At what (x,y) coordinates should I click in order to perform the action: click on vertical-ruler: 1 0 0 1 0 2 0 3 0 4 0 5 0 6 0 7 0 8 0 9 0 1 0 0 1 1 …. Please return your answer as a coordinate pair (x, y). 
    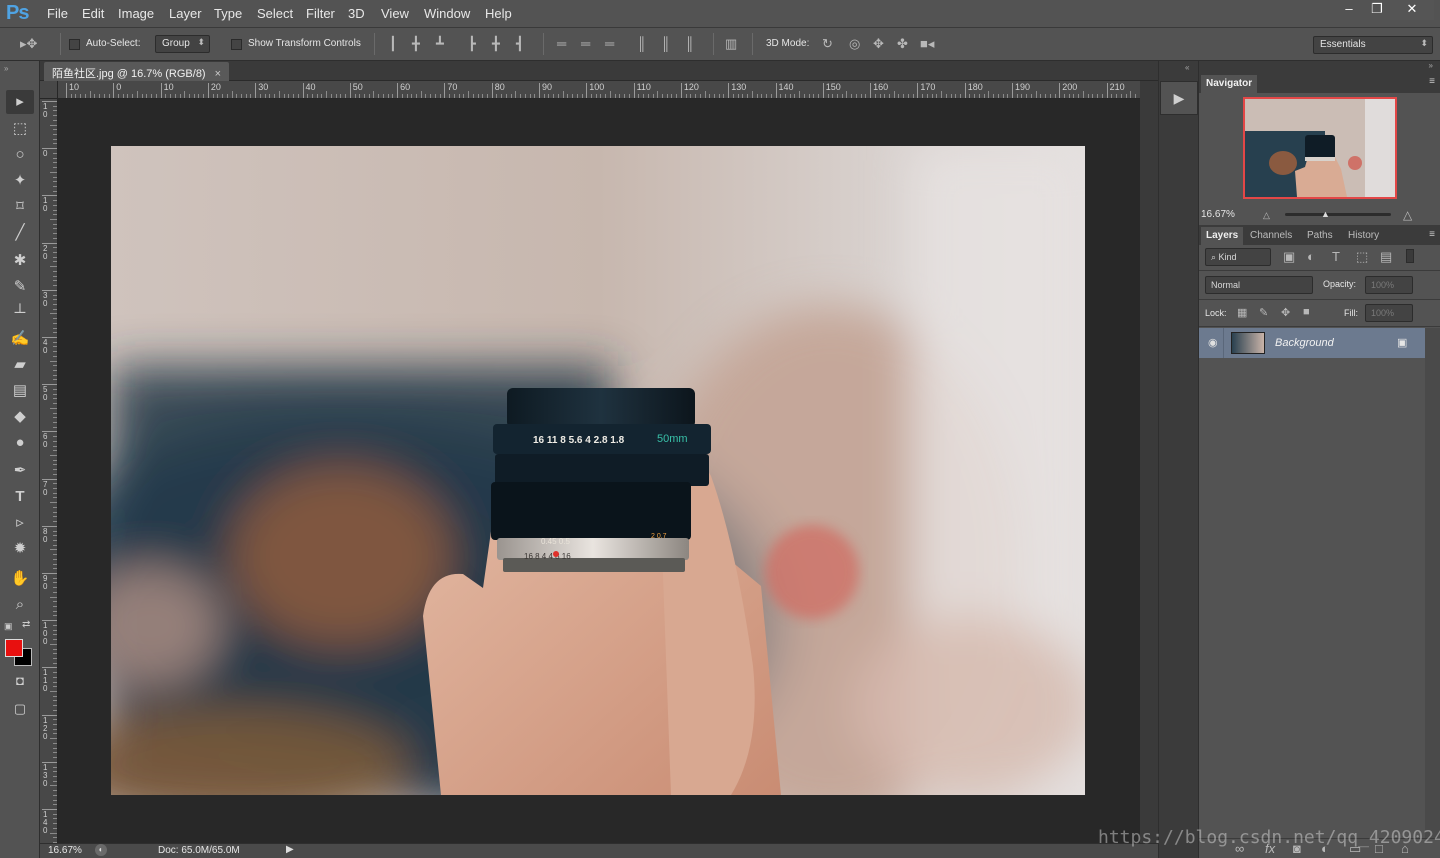
    Looking at the image, I should click on (49, 476).